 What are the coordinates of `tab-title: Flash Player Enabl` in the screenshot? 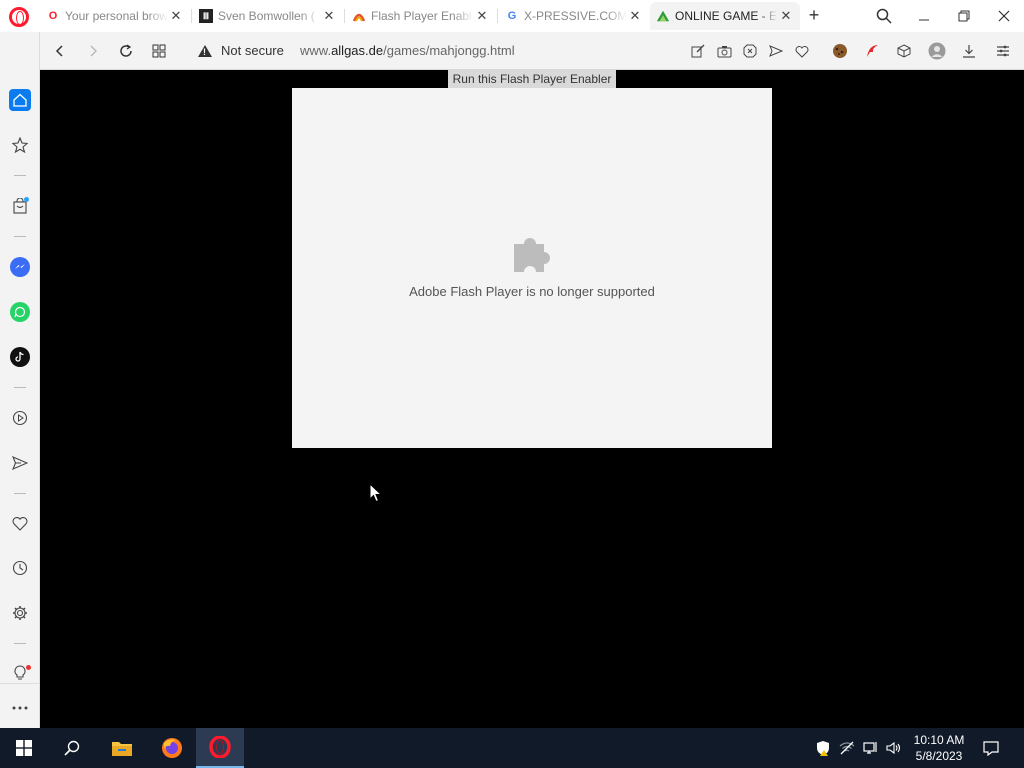 It's located at (421, 16).